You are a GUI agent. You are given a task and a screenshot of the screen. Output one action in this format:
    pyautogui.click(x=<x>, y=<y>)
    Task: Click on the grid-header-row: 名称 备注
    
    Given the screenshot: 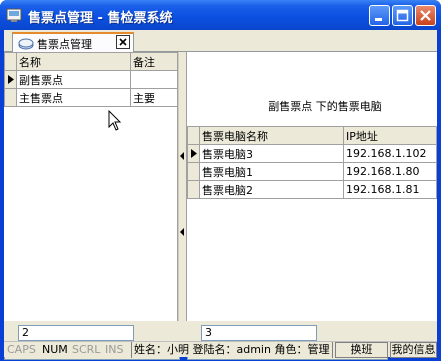 What is the action you would take?
    pyautogui.click(x=91, y=61)
    